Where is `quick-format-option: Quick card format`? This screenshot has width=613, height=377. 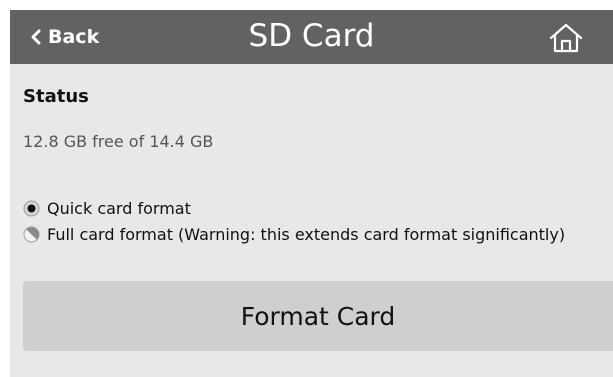
quick-format-option: Quick card format is located at coordinates (107, 208).